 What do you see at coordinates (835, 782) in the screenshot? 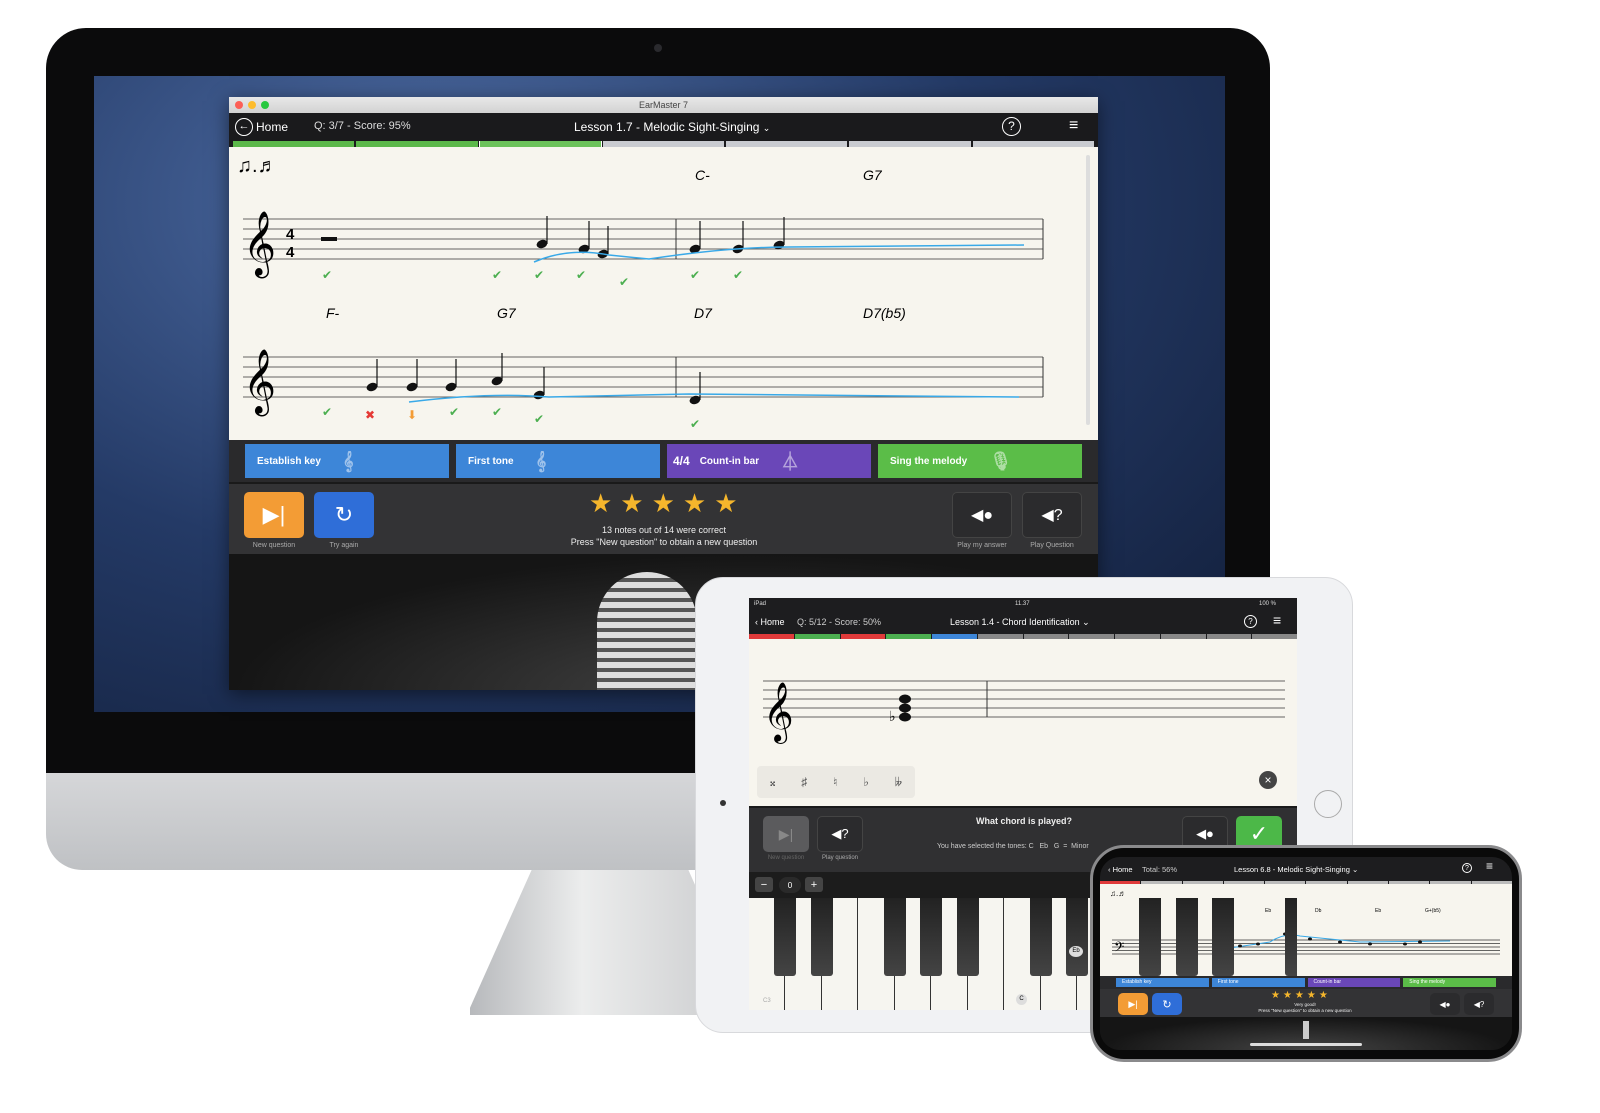
I see `accidental-button: ♮` at bounding box center [835, 782].